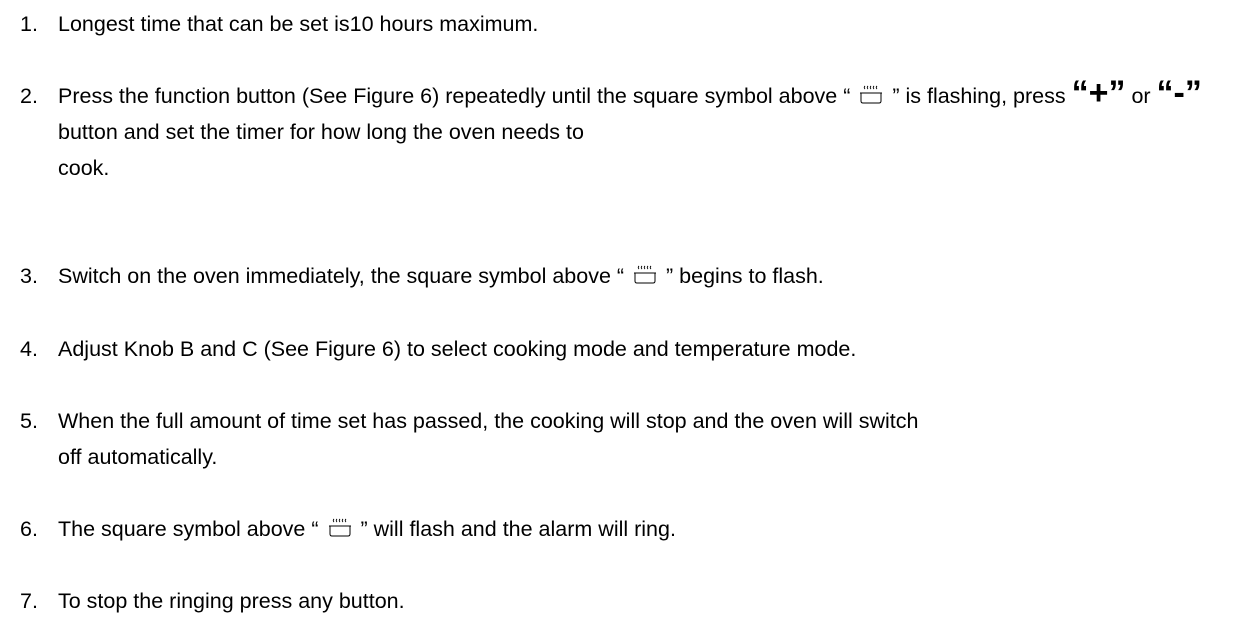 The width and height of the screenshot is (1243, 631). I want to click on item-number: 3., so click(29, 276).